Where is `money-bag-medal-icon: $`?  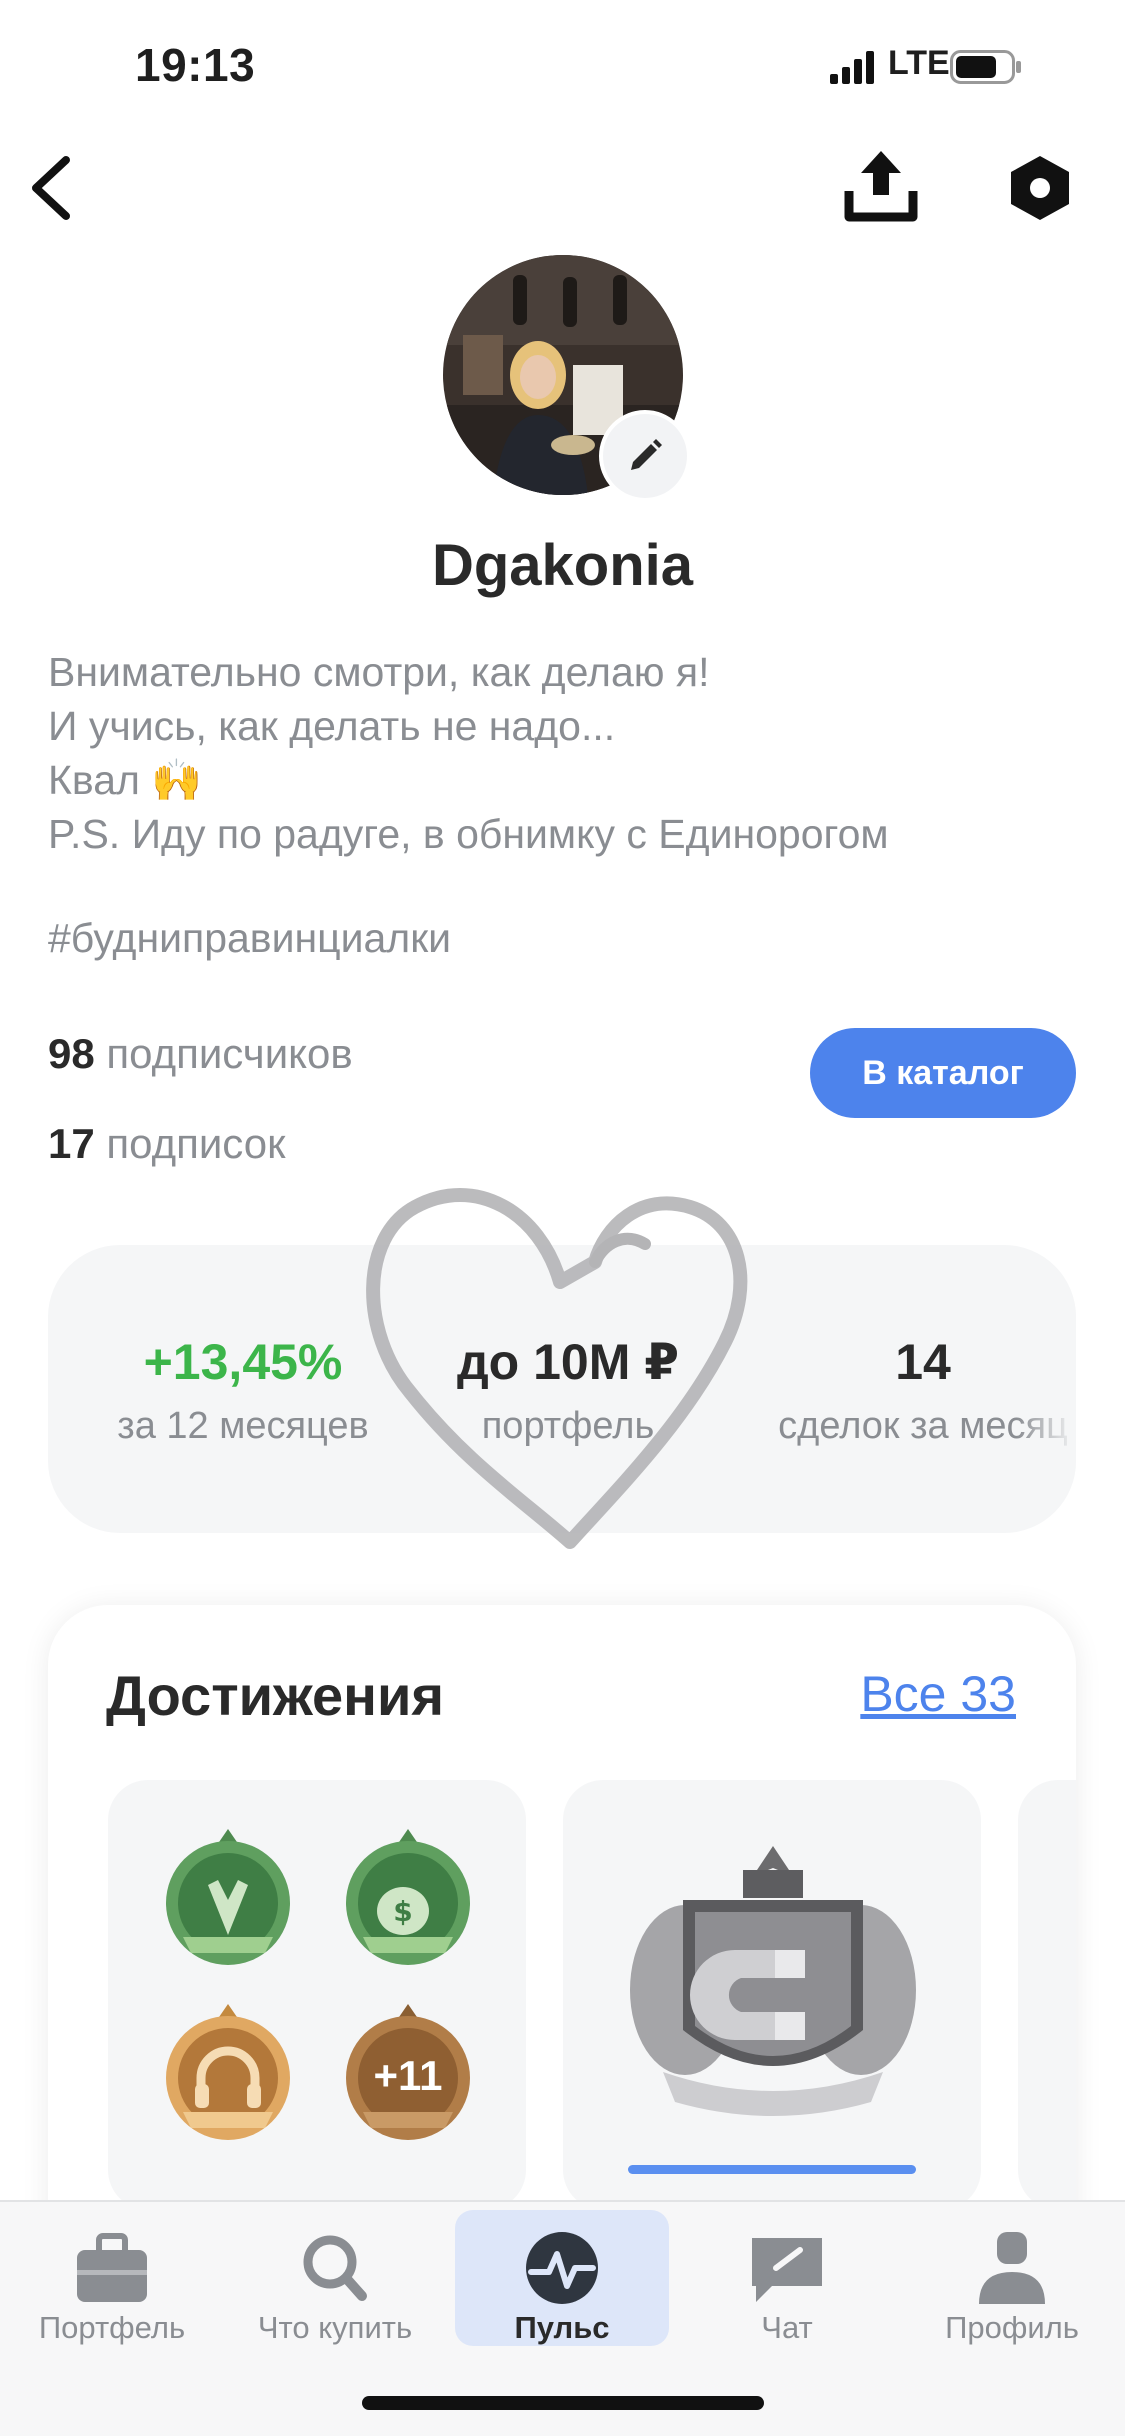
money-bag-medal-icon: $ is located at coordinates (408, 1897).